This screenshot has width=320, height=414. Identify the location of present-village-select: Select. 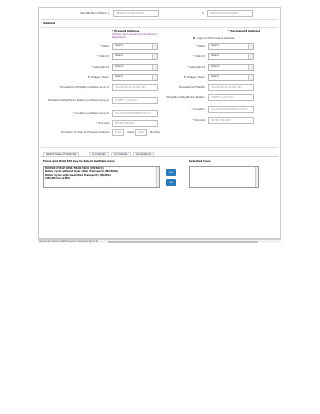
(135, 77).